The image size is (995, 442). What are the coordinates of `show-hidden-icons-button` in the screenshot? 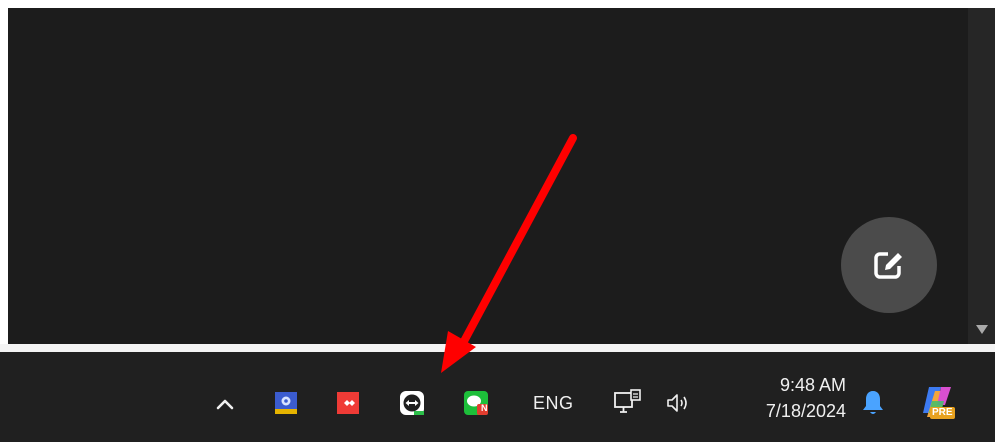 It's located at (225, 404).